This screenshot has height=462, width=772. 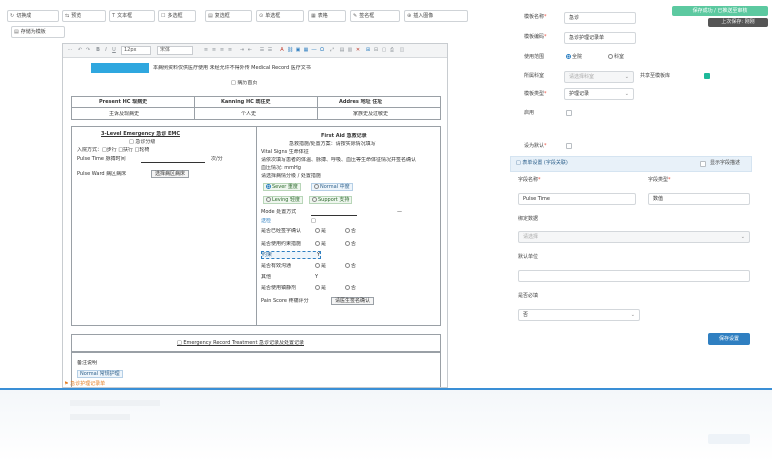 What do you see at coordinates (242, 50) in the screenshot?
I see `indent-icon: ⇥` at bounding box center [242, 50].